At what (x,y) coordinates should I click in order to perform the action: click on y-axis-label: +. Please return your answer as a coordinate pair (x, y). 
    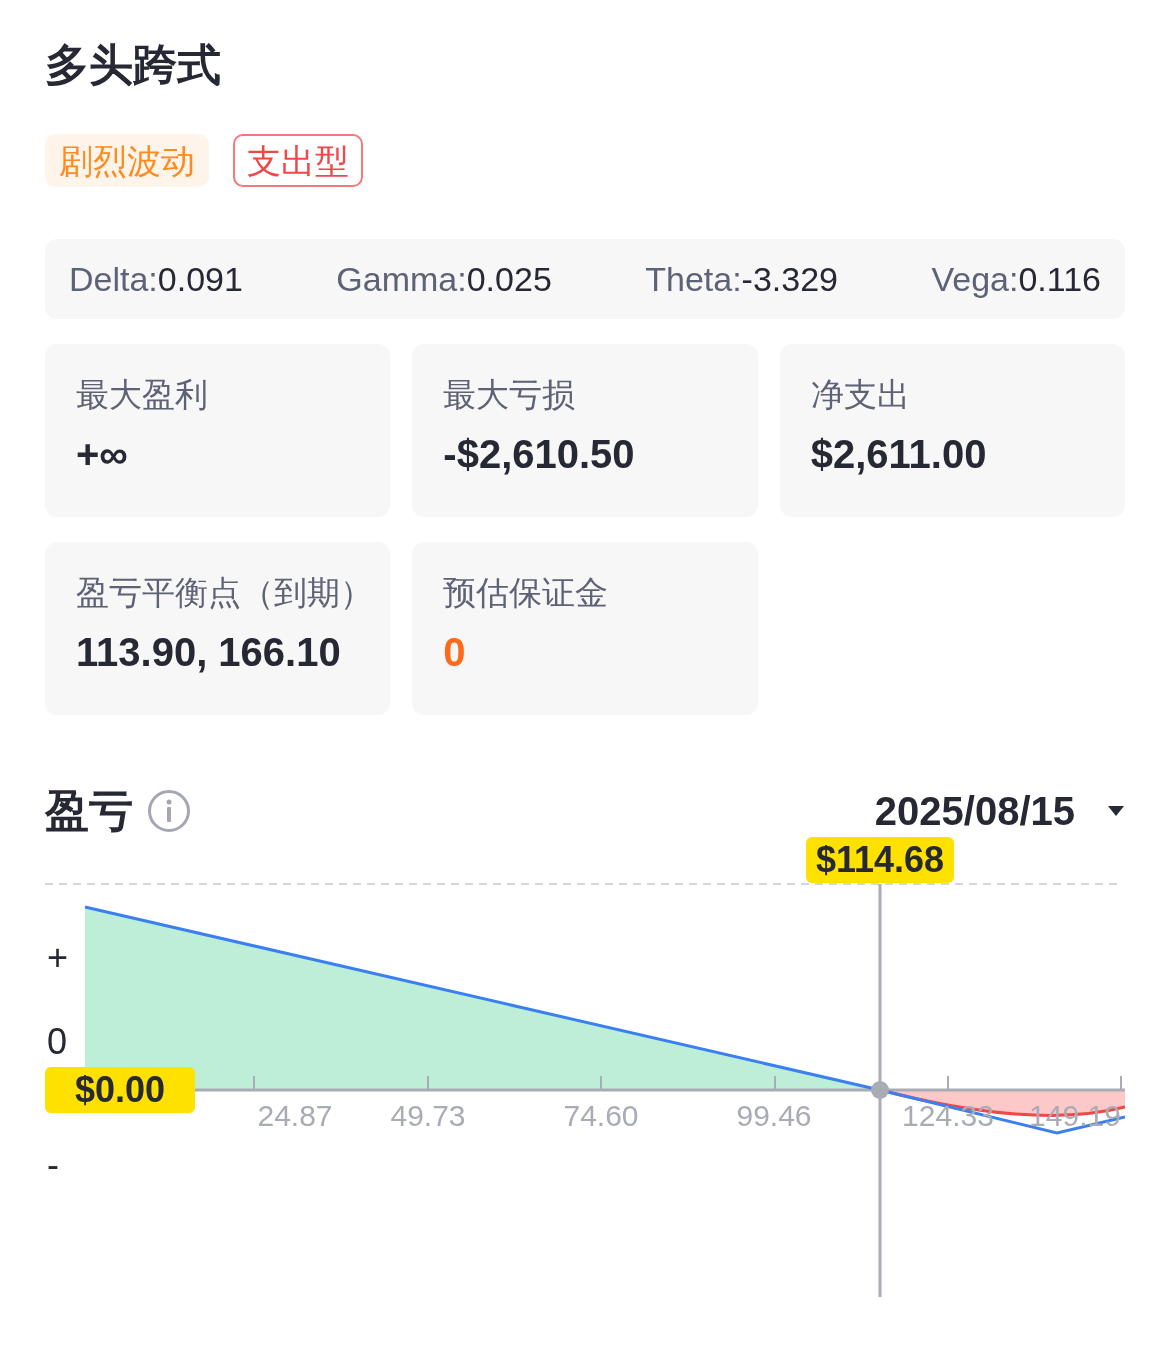
    Looking at the image, I should click on (58, 958).